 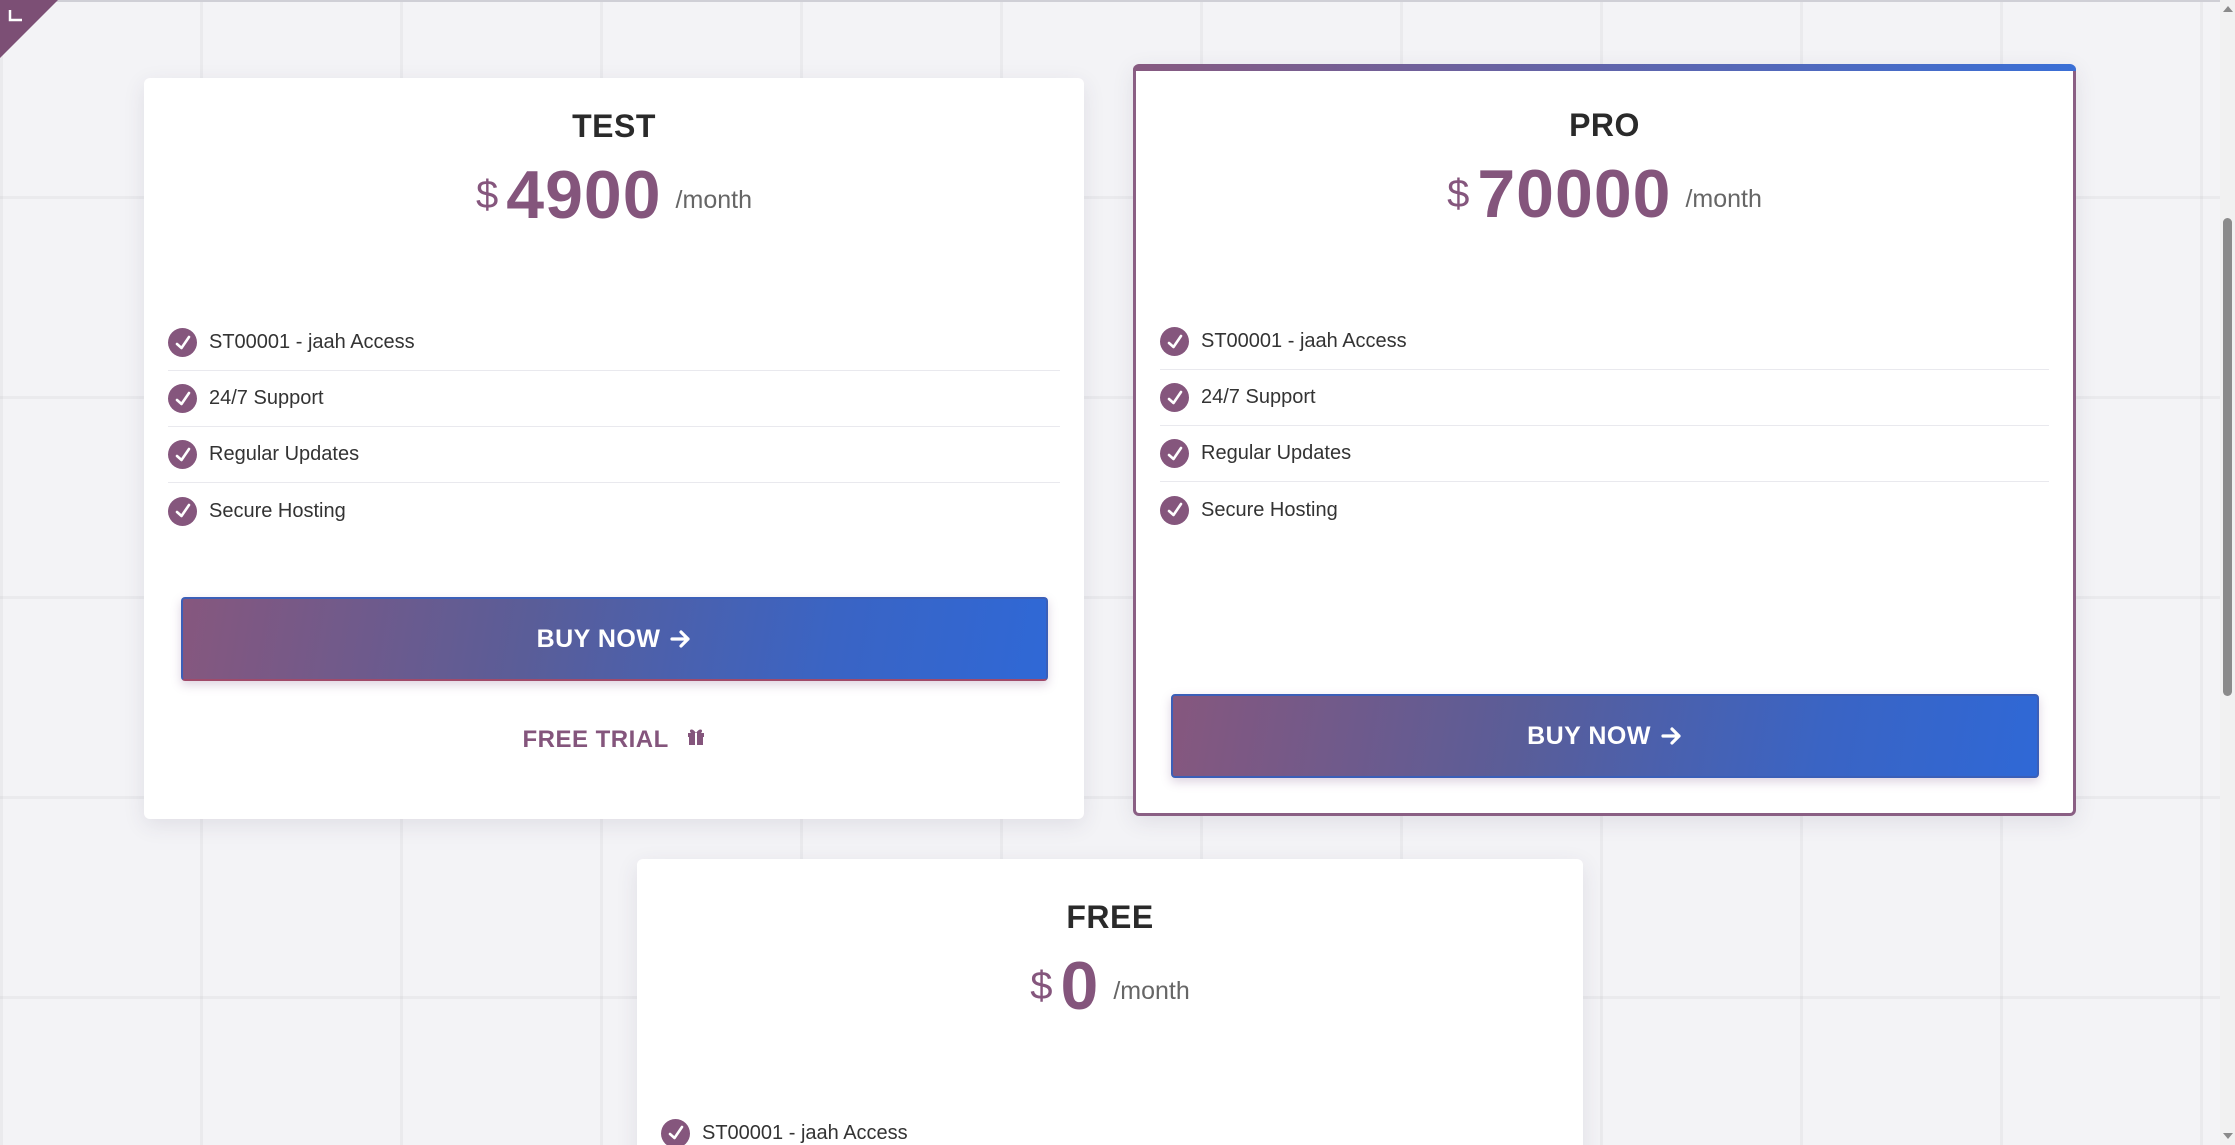 What do you see at coordinates (1110, 917) in the screenshot?
I see `plan-name: FREE` at bounding box center [1110, 917].